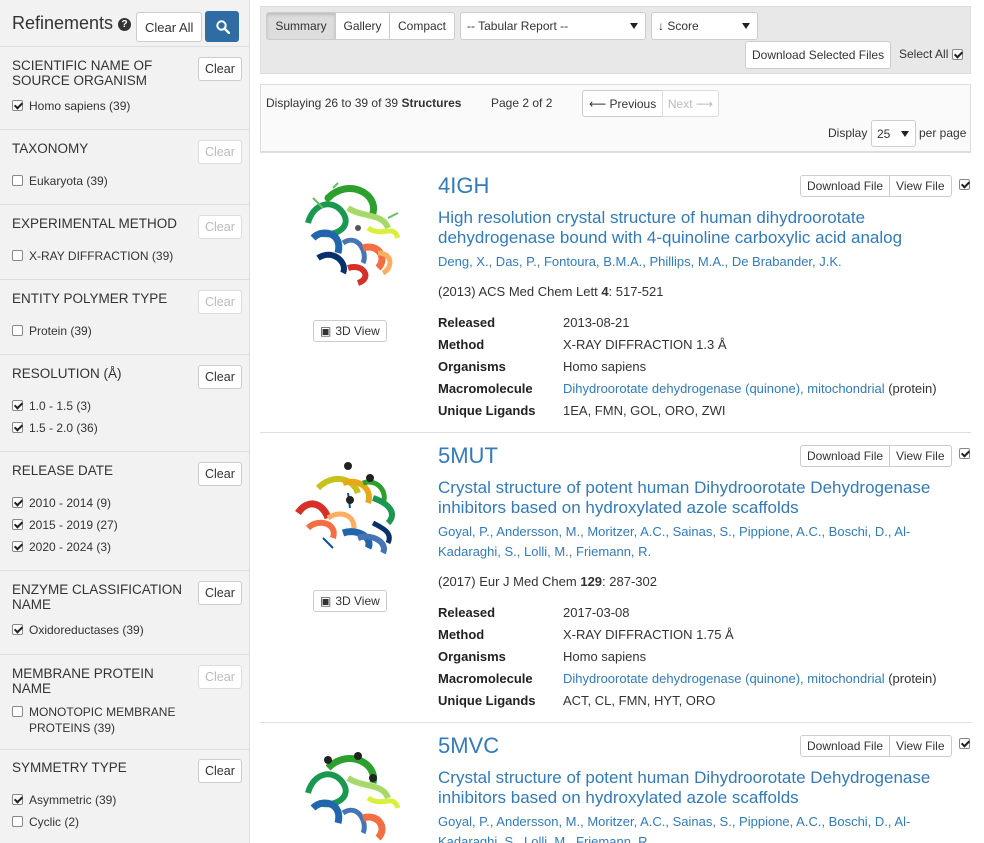 The image size is (984, 843). What do you see at coordinates (97, 597) in the screenshot?
I see `facet-title: Enzyme Classification Name` at bounding box center [97, 597].